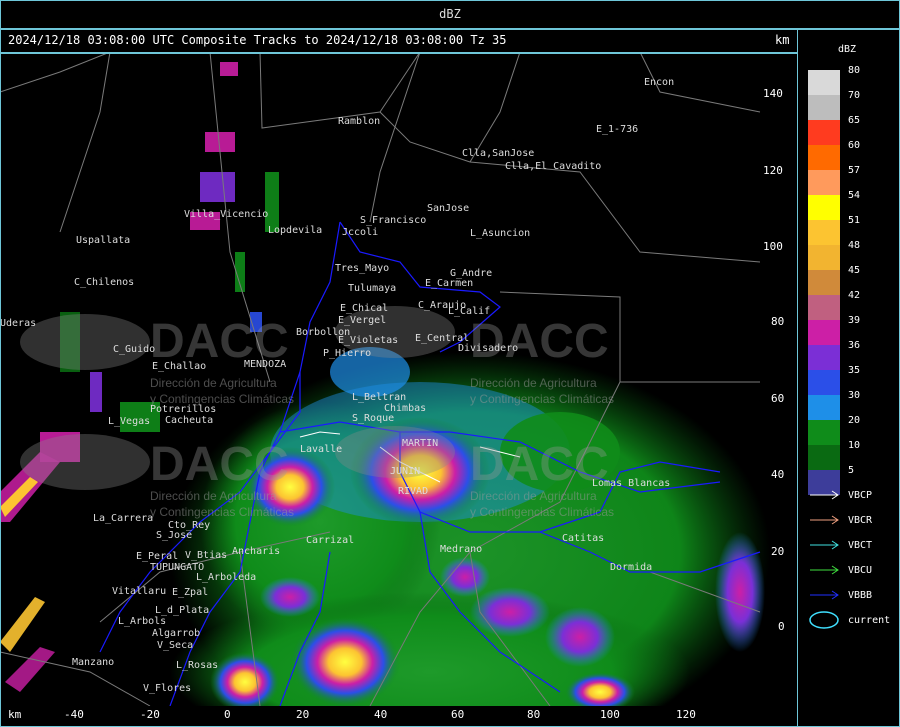  What do you see at coordinates (854, 320) in the screenshot?
I see `legend-value: 39` at bounding box center [854, 320].